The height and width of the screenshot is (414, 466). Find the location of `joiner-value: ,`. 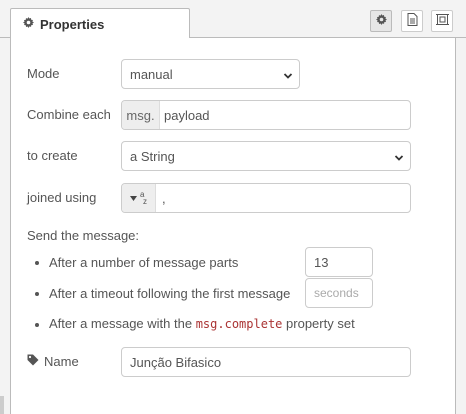

joiner-value: , is located at coordinates (164, 198).